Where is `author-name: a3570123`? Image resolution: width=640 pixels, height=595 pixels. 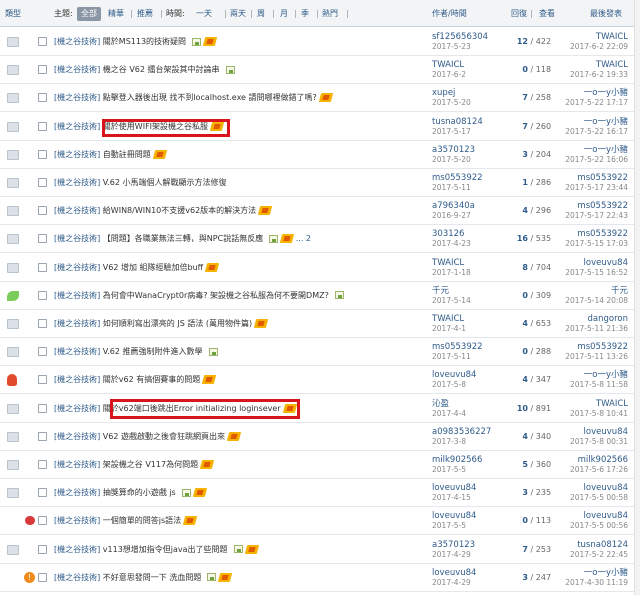
author-name: a3570123 is located at coordinates (453, 545).